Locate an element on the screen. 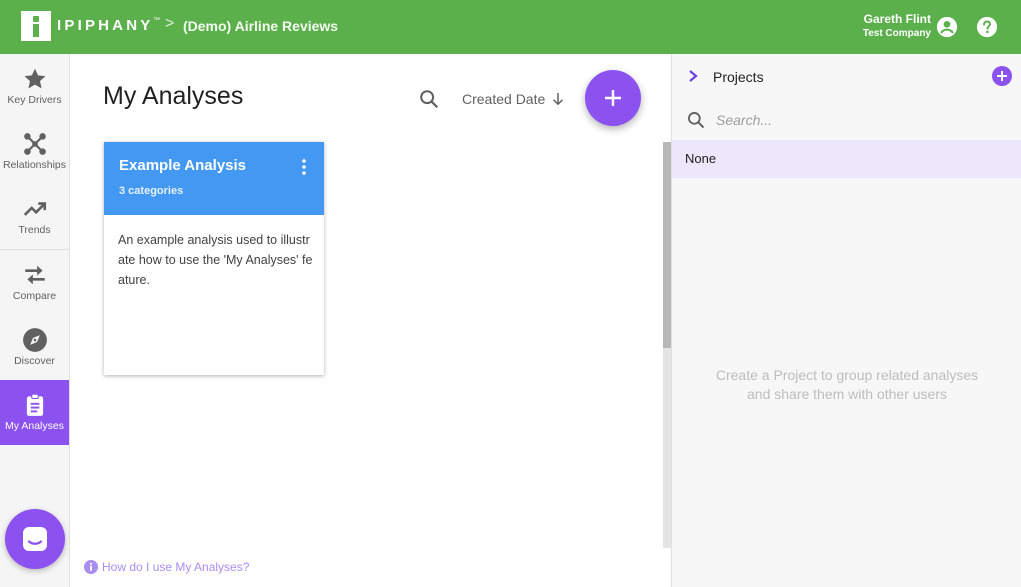 This screenshot has width=1021, height=587. info-icon is located at coordinates (91, 567).